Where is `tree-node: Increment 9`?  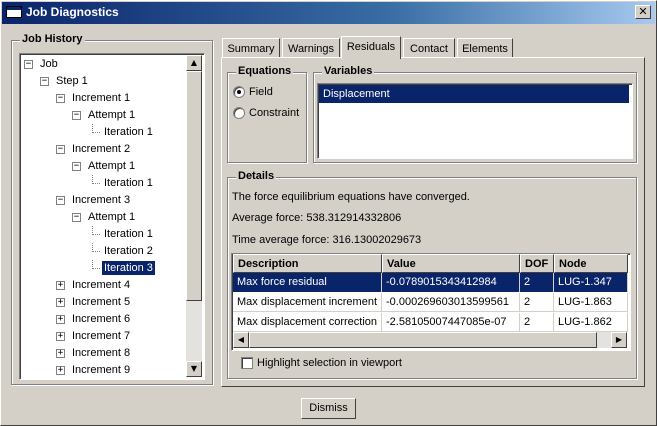 tree-node: Increment 9 is located at coordinates (101, 370).